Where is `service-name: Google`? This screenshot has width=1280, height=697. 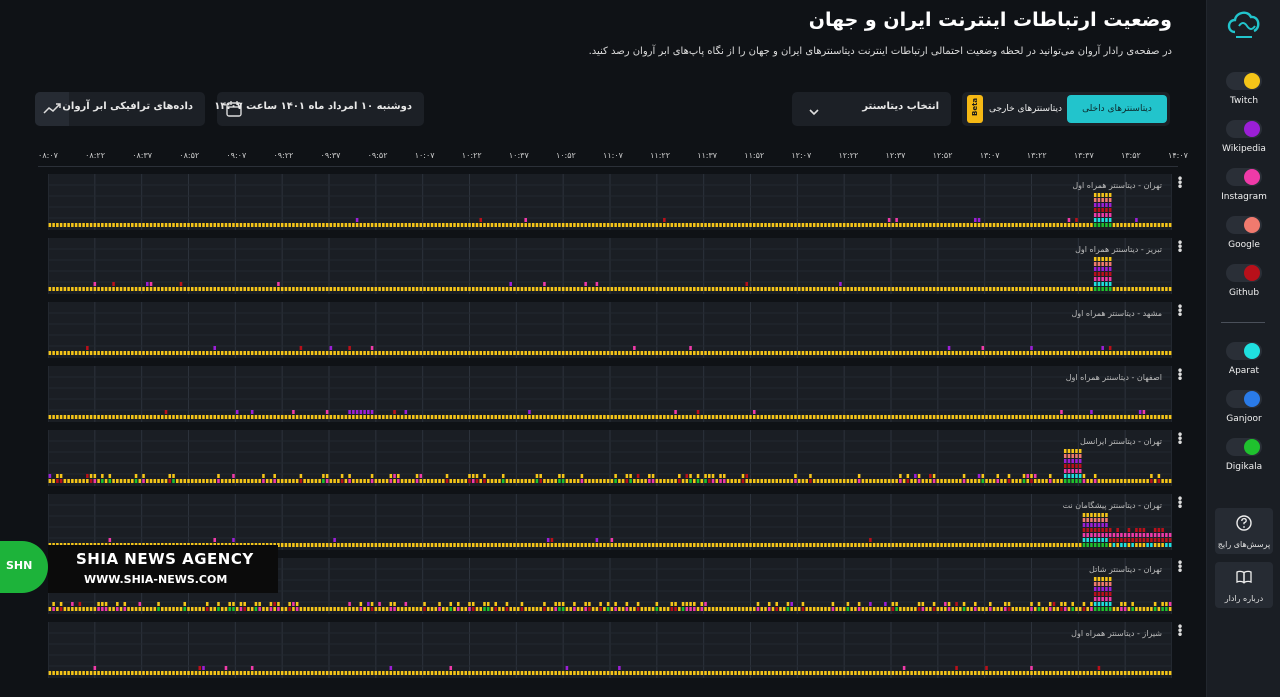 service-name: Google is located at coordinates (1244, 245).